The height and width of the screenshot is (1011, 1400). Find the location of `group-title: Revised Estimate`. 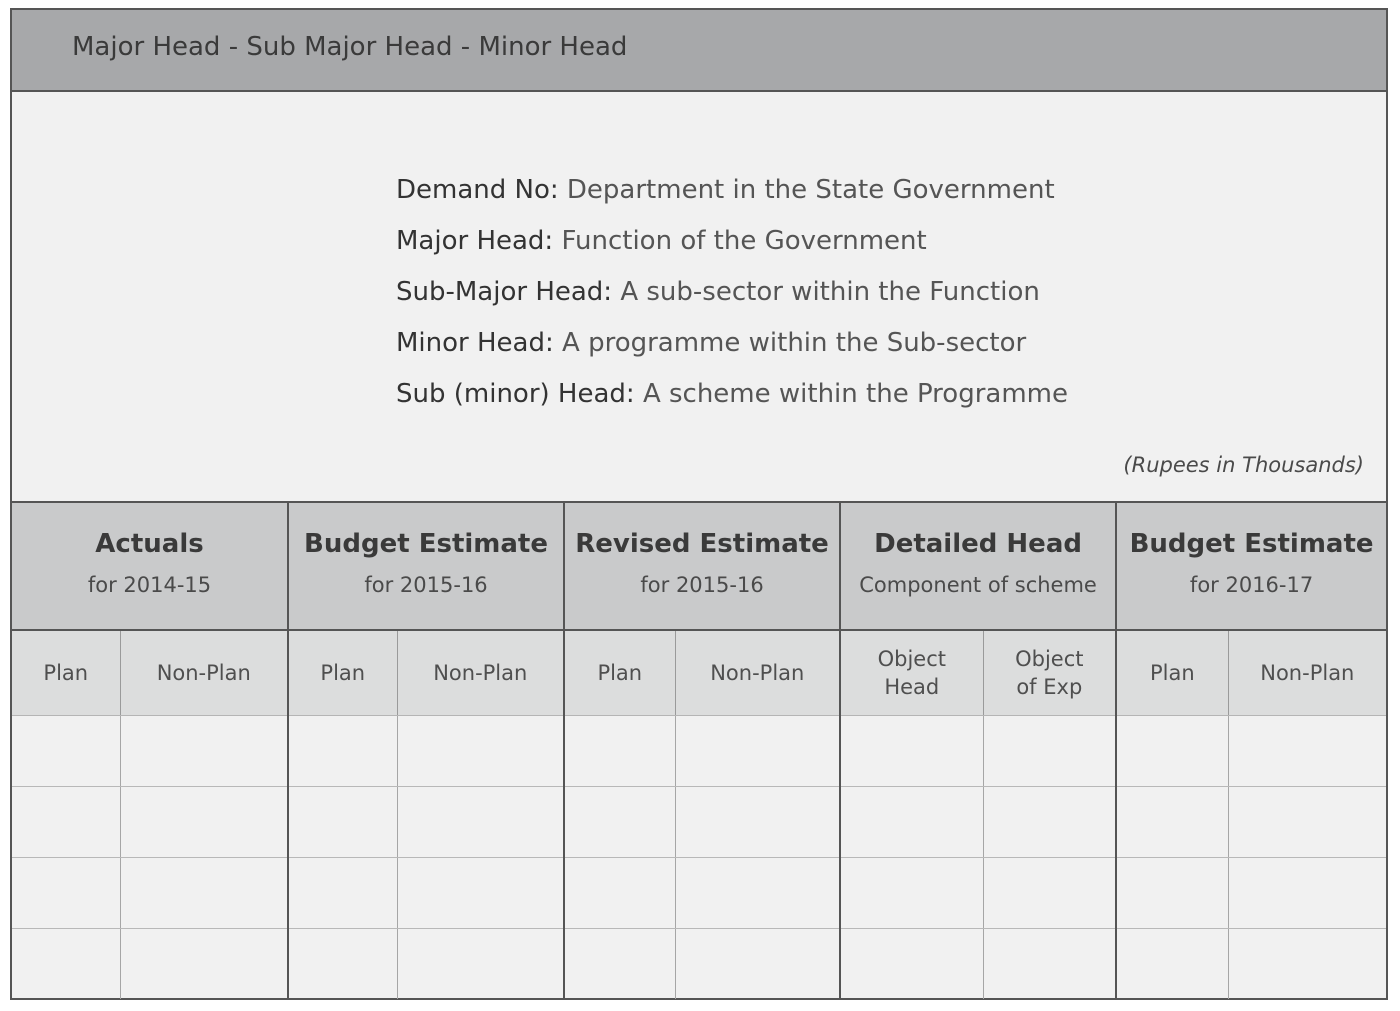

group-title: Revised Estimate is located at coordinates (702, 544).